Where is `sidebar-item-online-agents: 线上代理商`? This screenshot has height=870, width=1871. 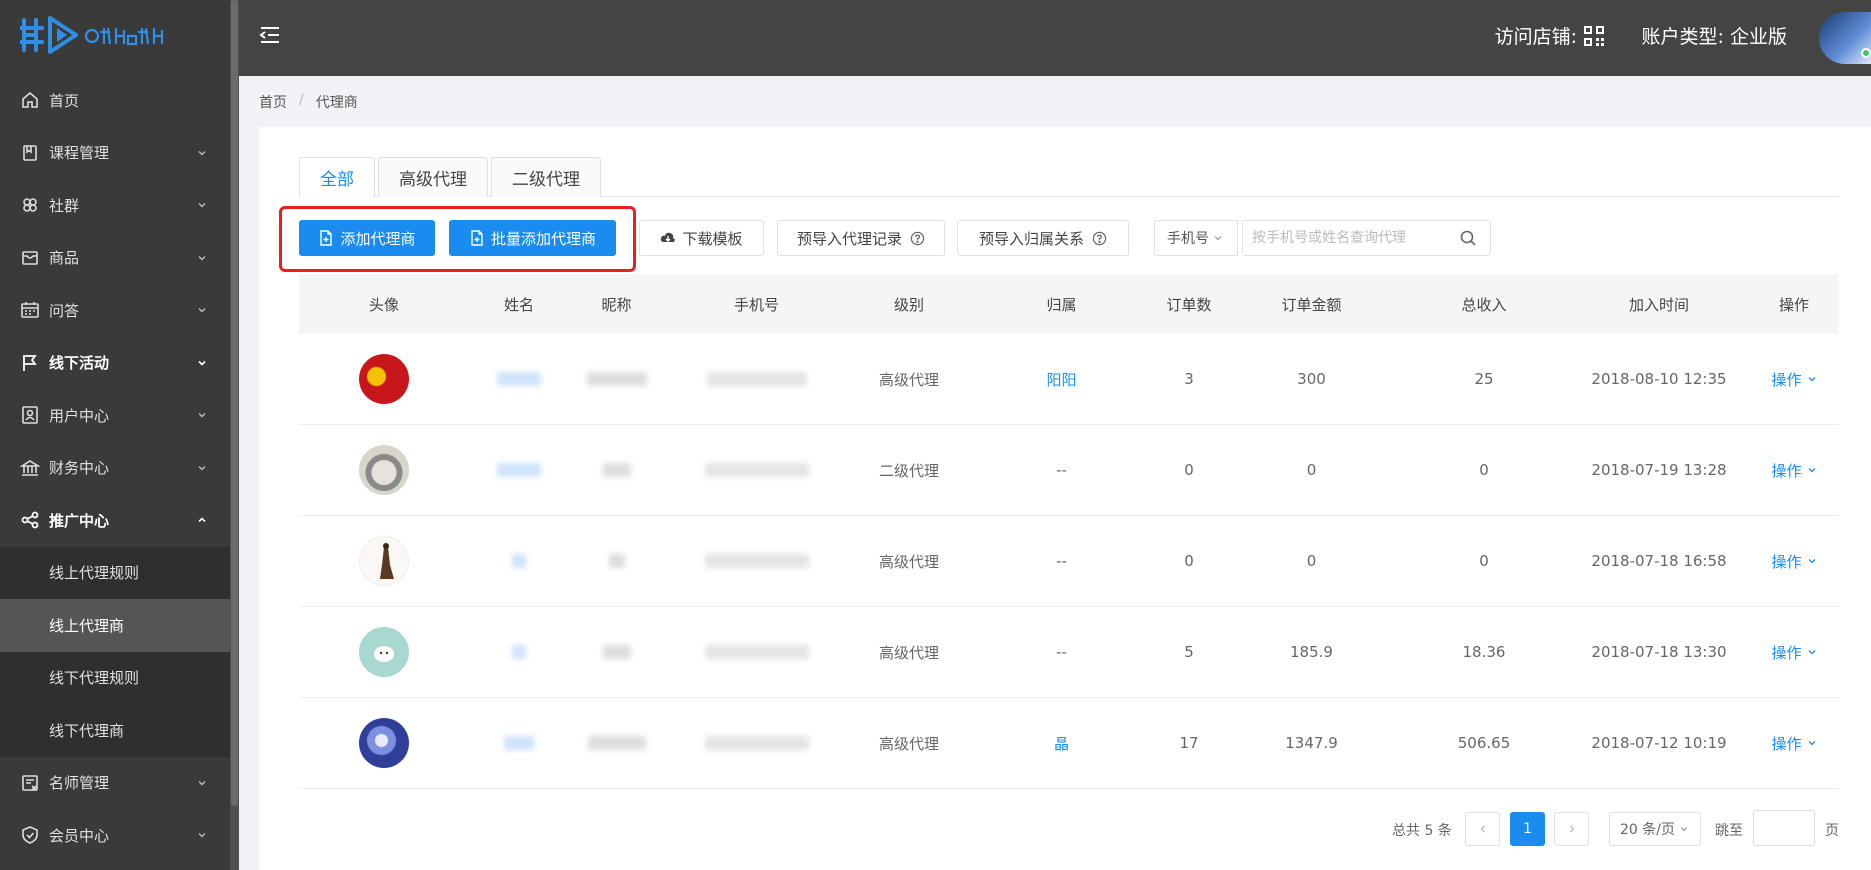 sidebar-item-online-agents: 线上代理商 is located at coordinates (115, 625).